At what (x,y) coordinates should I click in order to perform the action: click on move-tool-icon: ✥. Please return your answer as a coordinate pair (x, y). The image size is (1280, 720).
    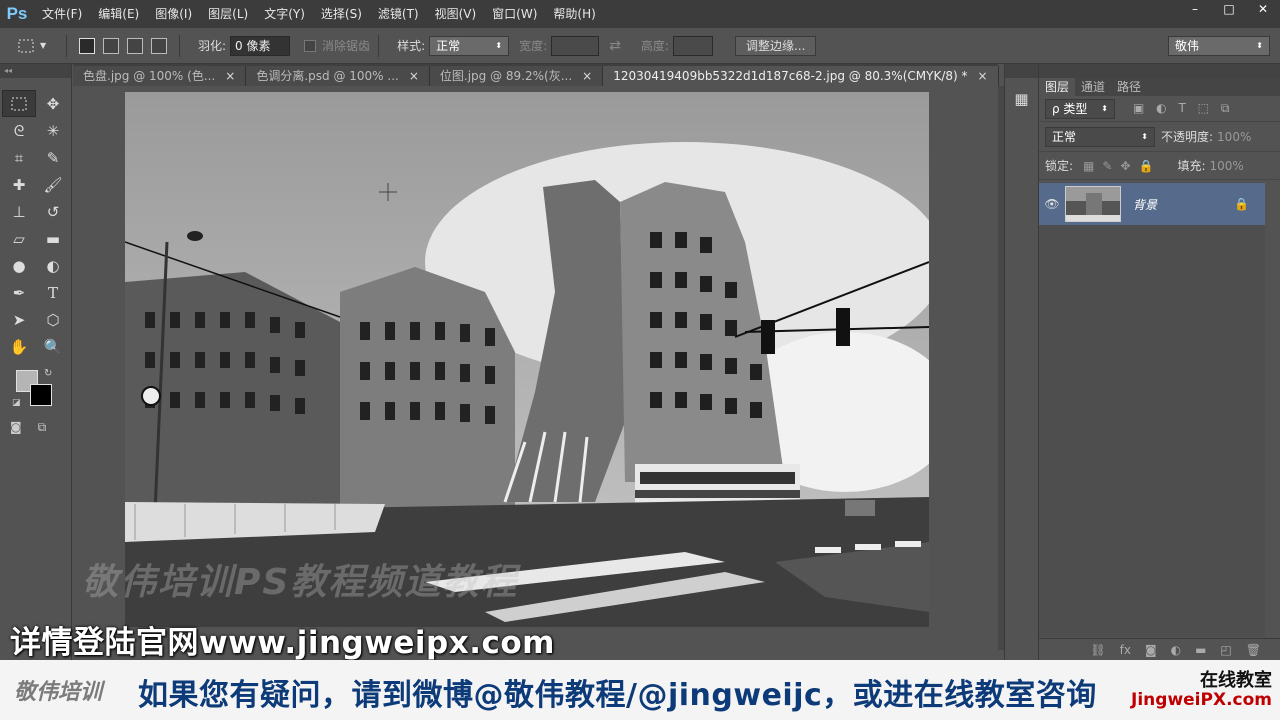
    Looking at the image, I should click on (53, 103).